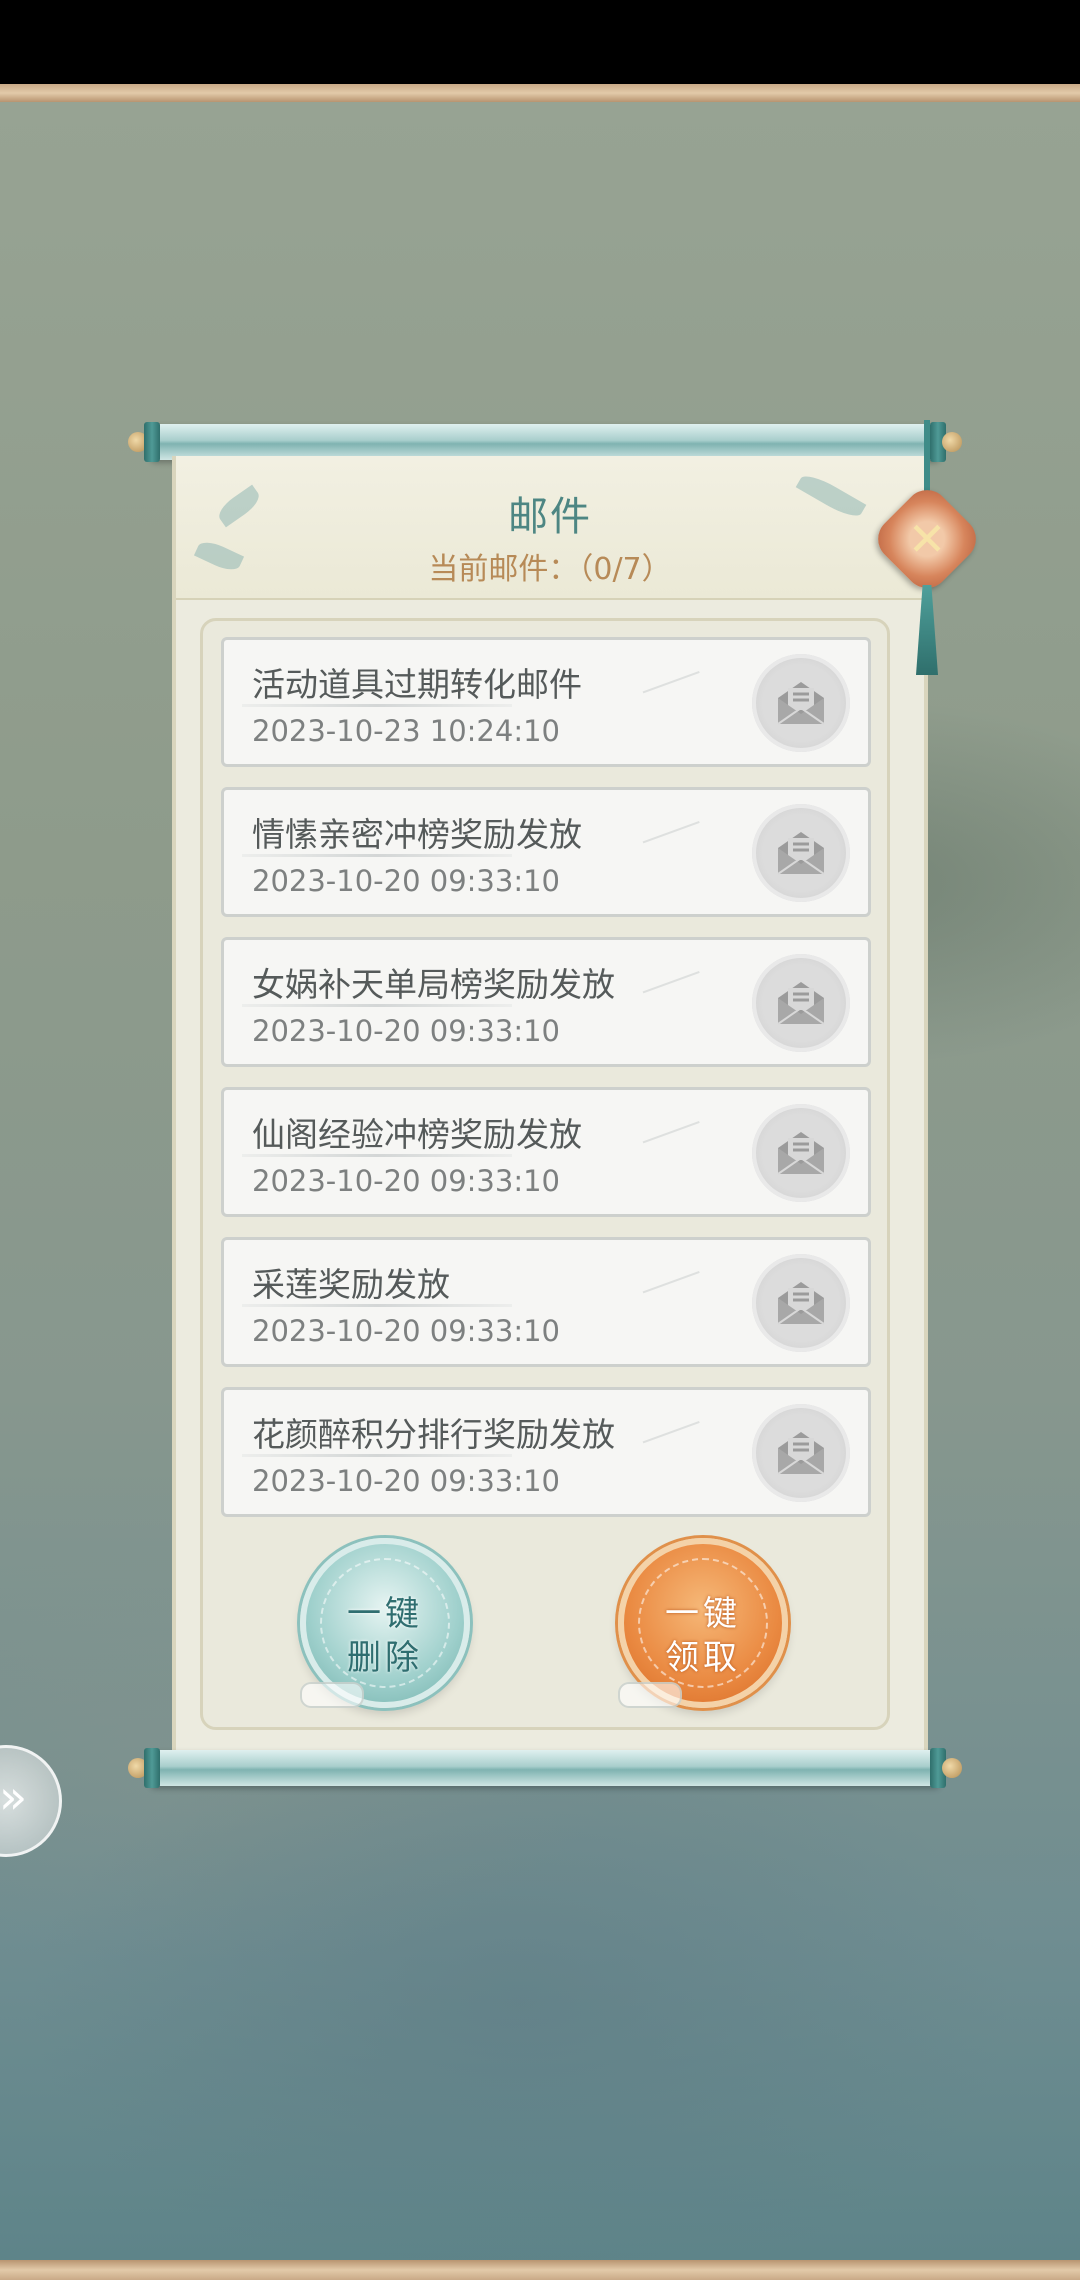  What do you see at coordinates (385, 1614) in the screenshot?
I see `delete-all-label-line1: 一键` at bounding box center [385, 1614].